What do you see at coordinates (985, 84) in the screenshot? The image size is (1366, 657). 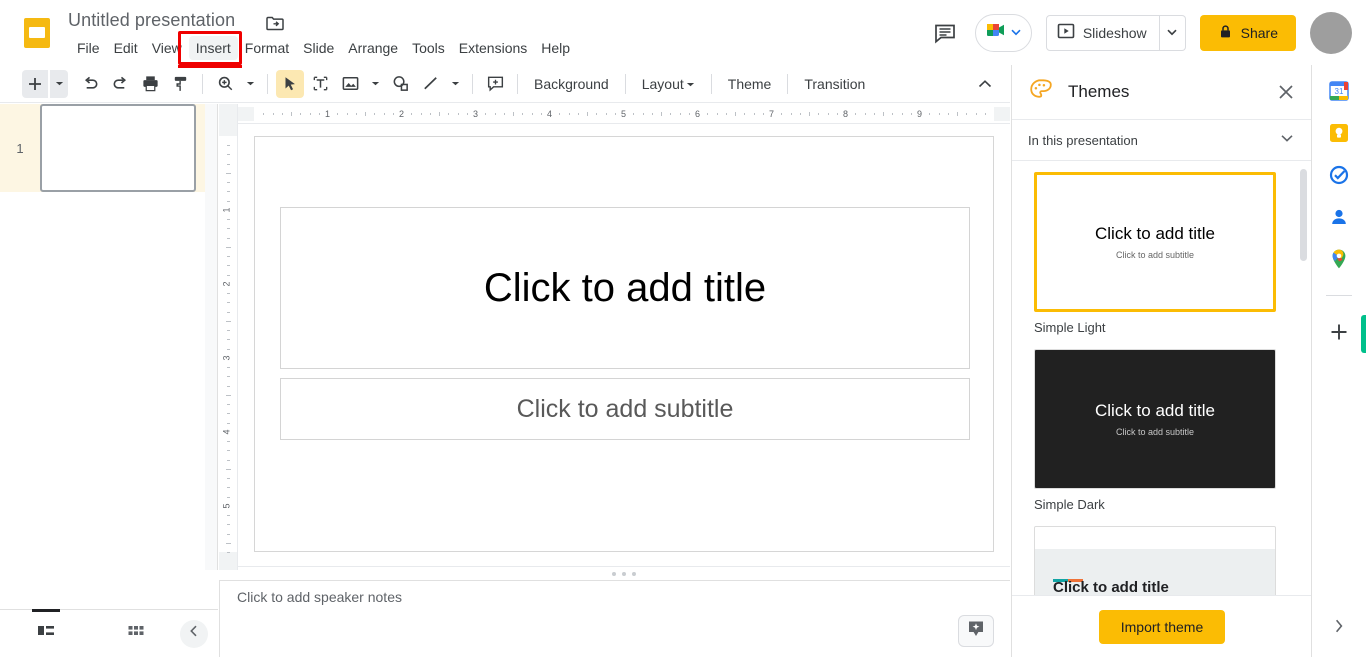 I see `collapse-toolbar-button` at bounding box center [985, 84].